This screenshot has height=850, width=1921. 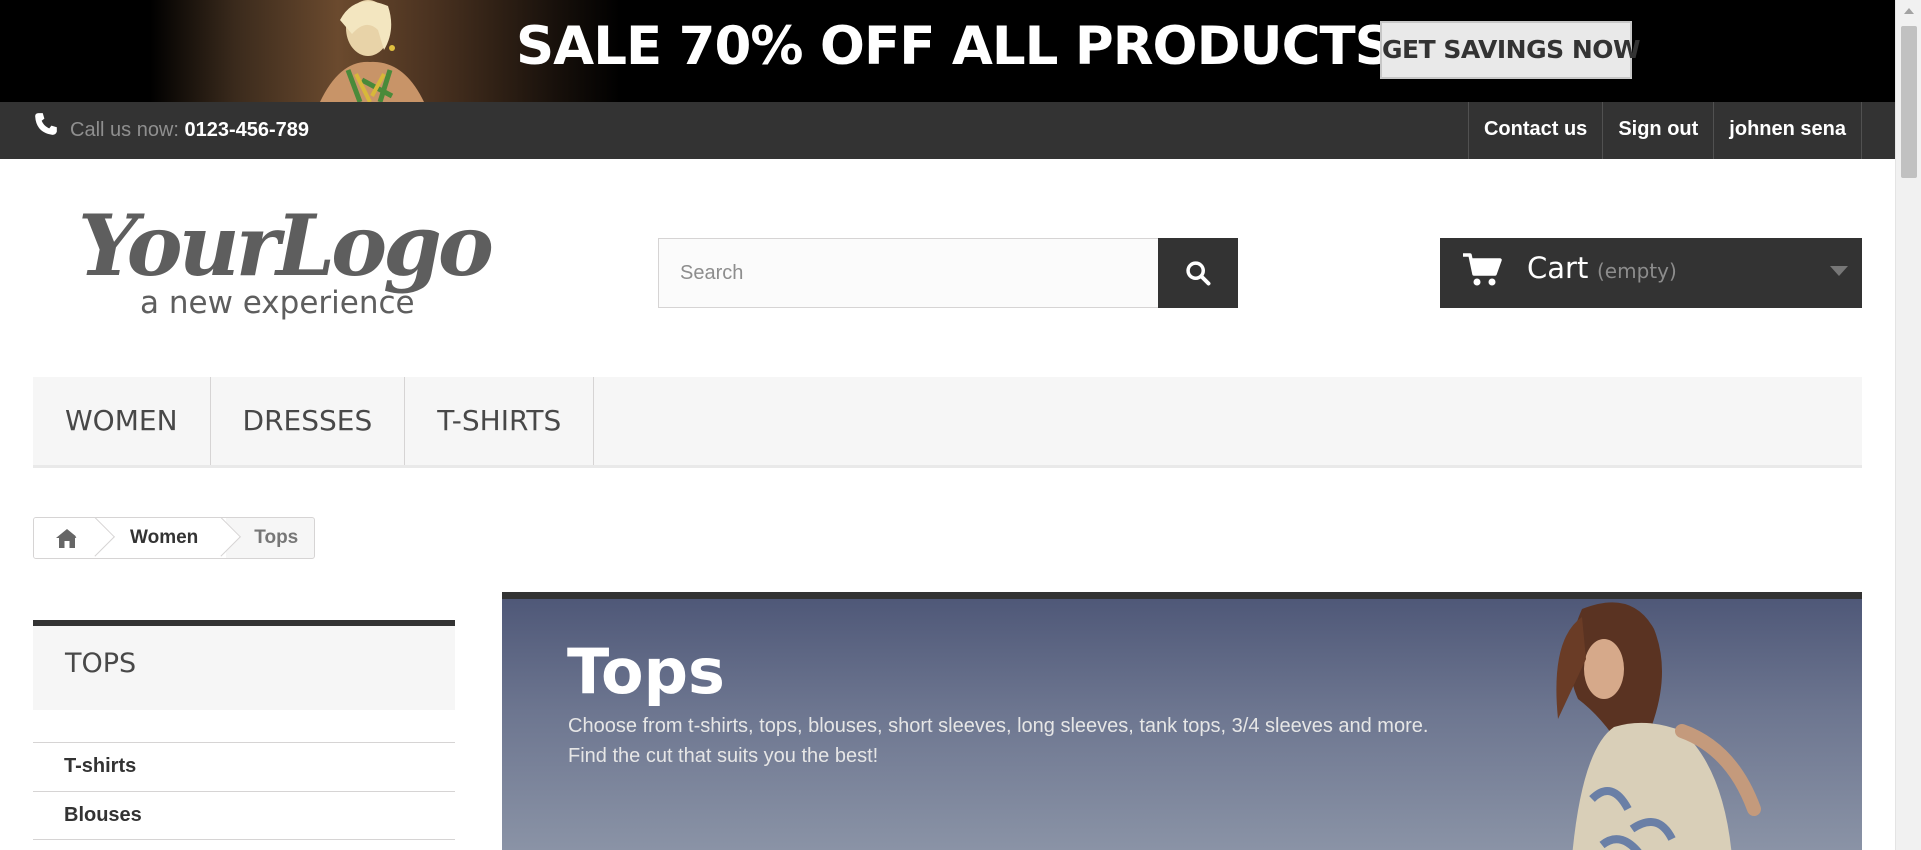 I want to click on contact-us-link: Contact us, so click(x=1534, y=130).